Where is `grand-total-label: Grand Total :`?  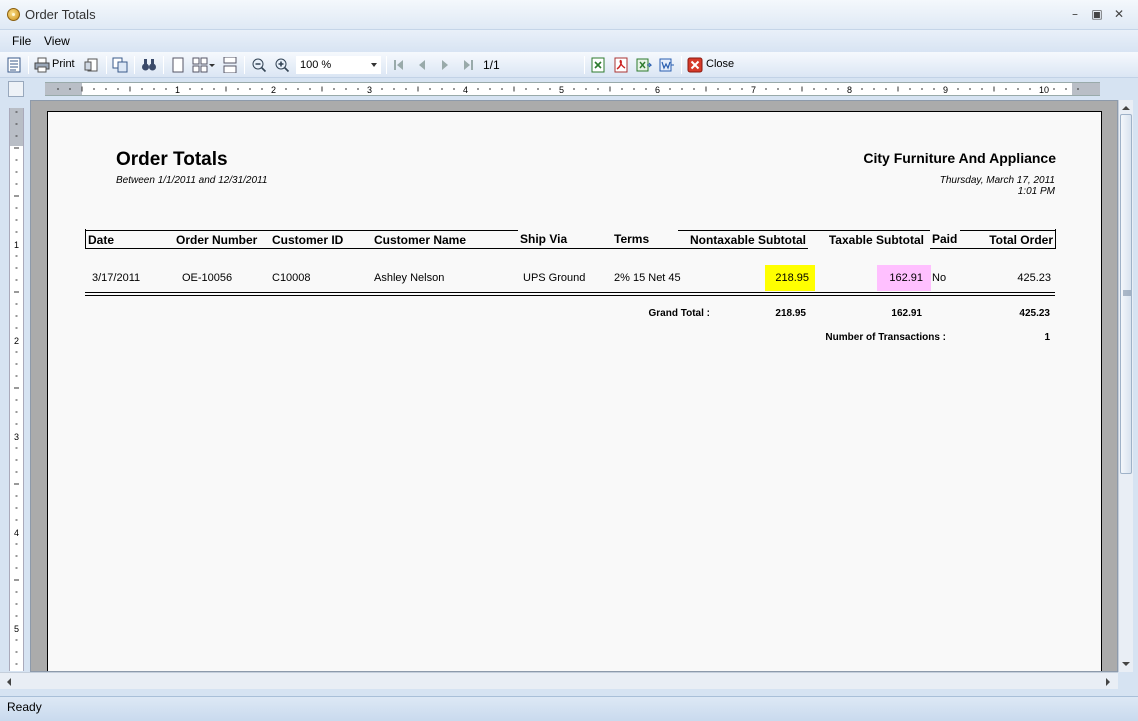
grand-total-label: Grand Total : is located at coordinates (679, 313).